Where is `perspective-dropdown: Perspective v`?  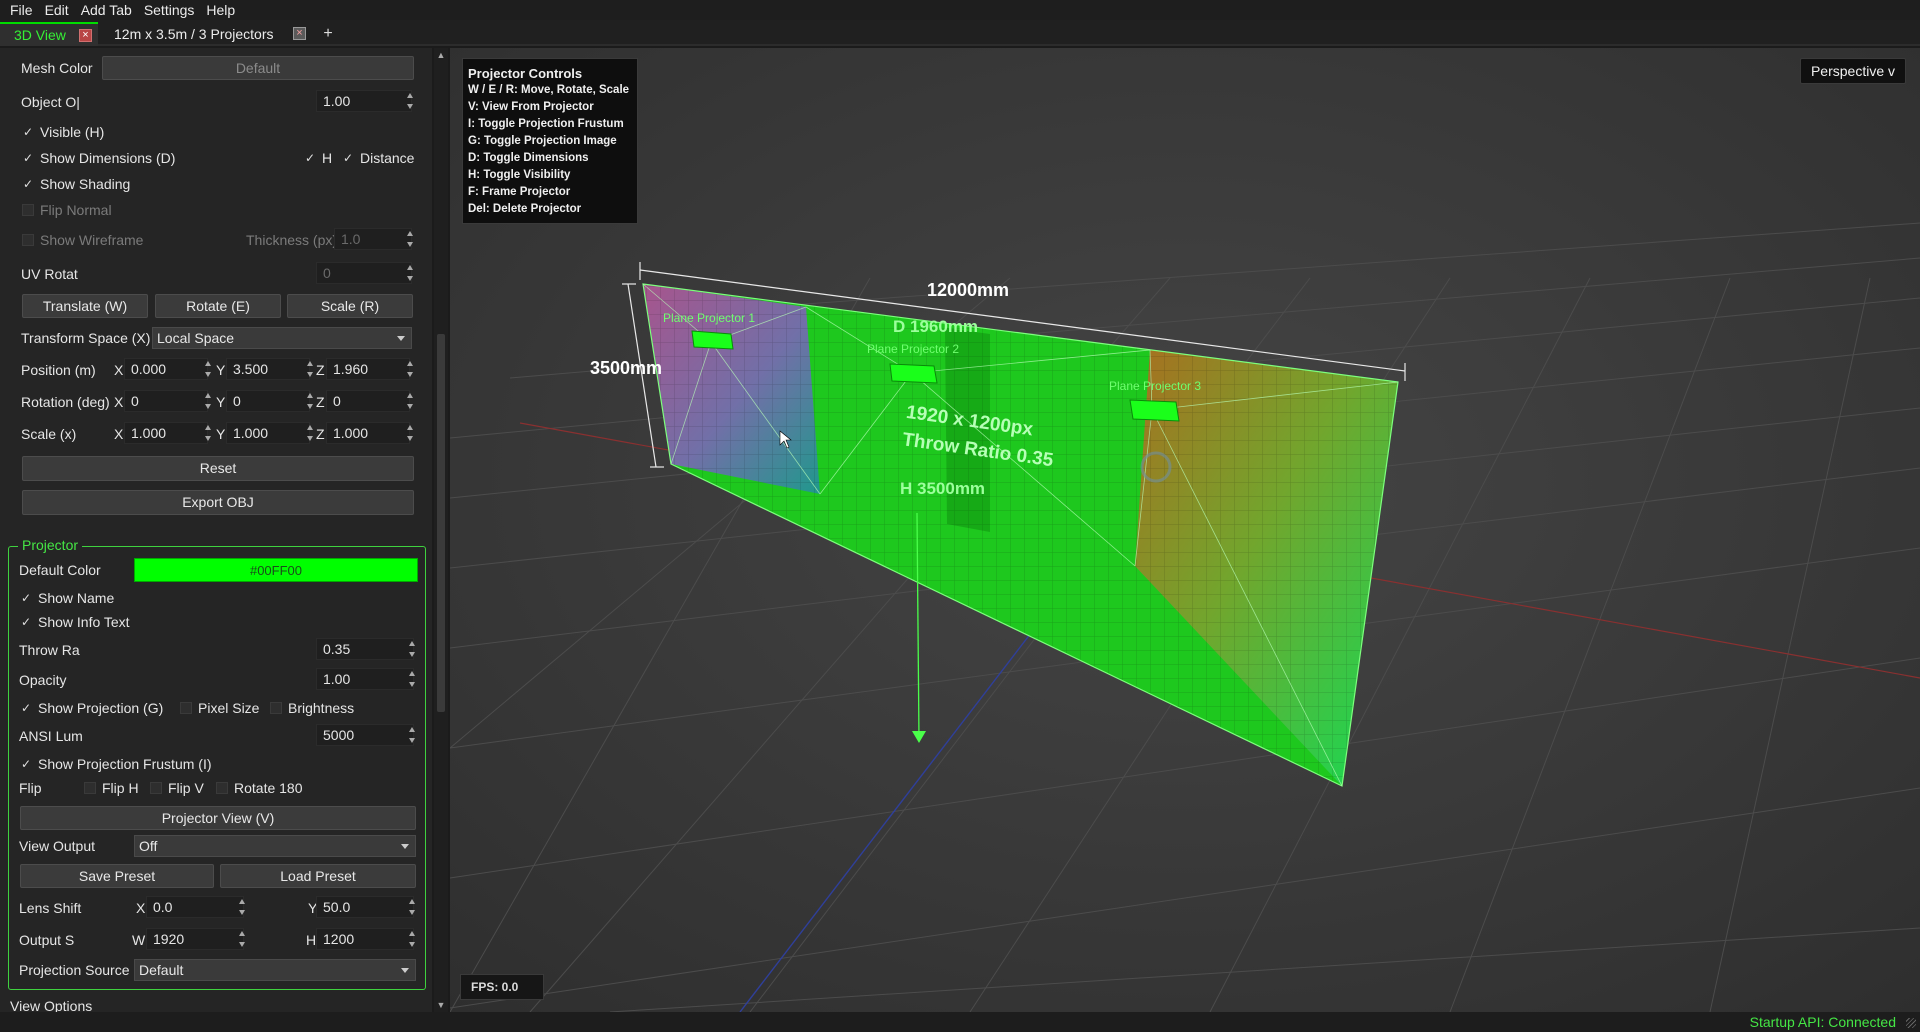
perspective-dropdown: Perspective v is located at coordinates (1853, 71).